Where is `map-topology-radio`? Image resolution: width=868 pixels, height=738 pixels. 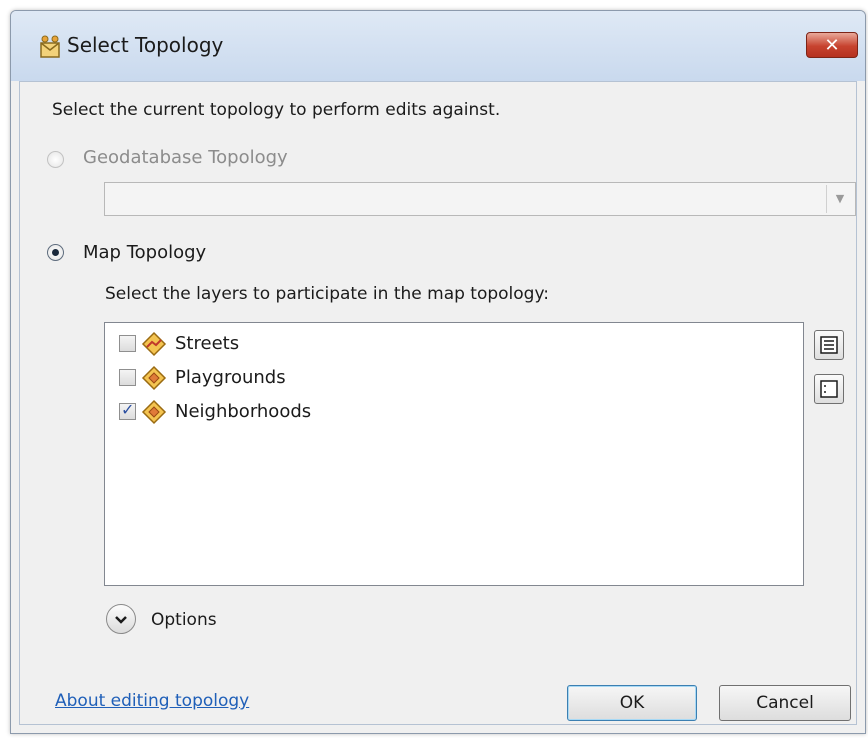
map-topology-radio is located at coordinates (55, 252).